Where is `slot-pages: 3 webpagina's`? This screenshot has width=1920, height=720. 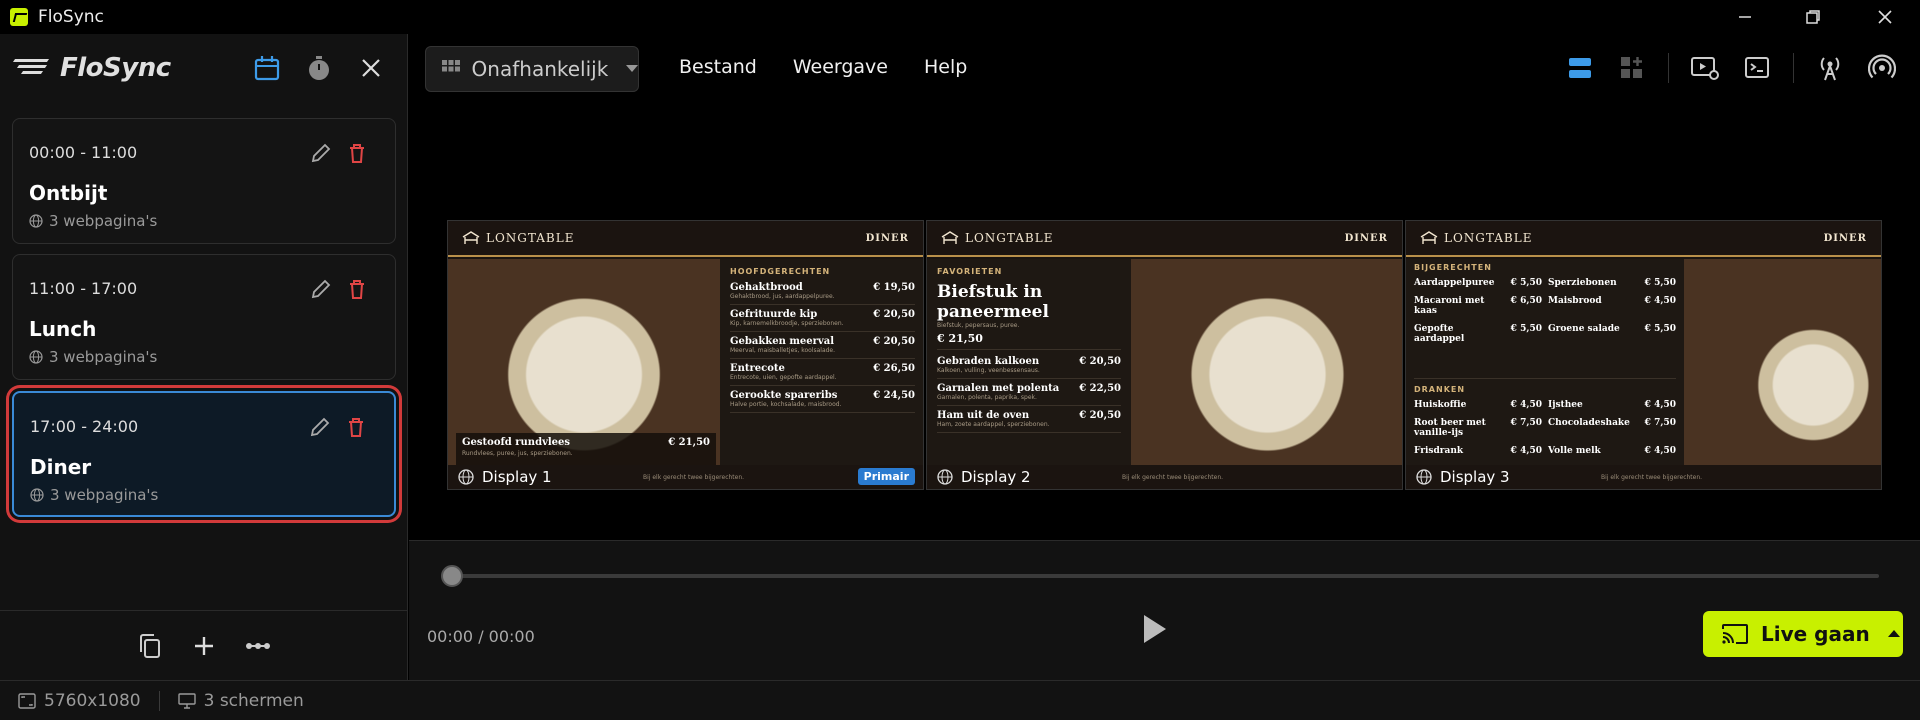
slot-pages: 3 webpagina's is located at coordinates (93, 221).